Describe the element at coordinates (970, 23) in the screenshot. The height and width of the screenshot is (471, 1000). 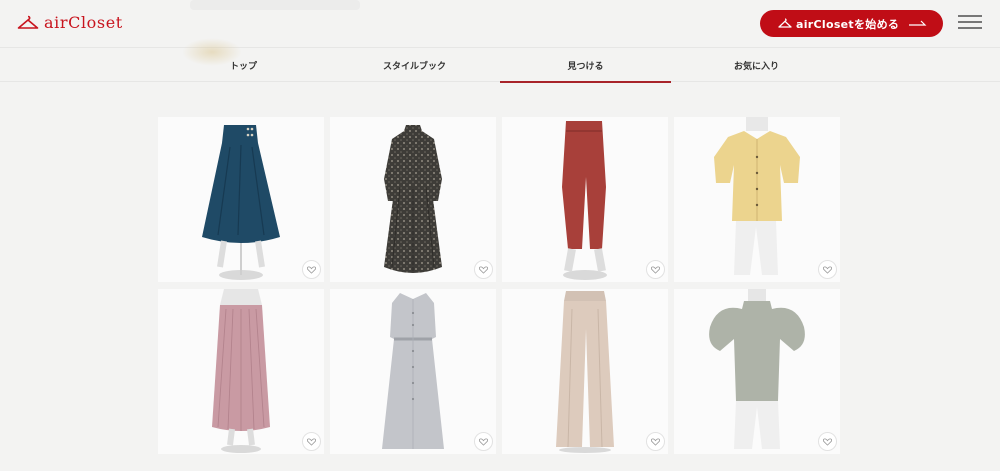
I see `hamburger-icon` at that location.